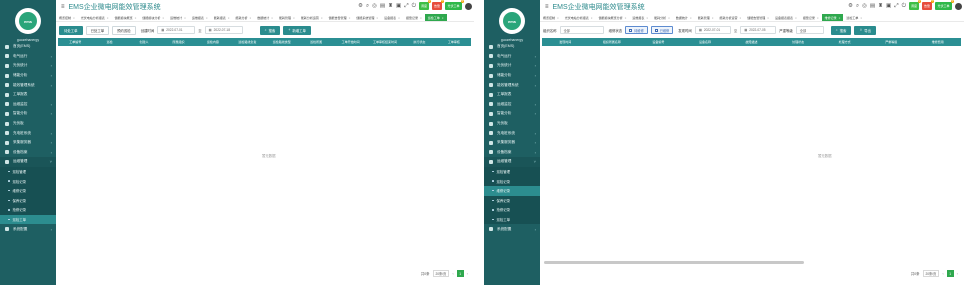 This screenshot has width=964, height=285. Describe the element at coordinates (312, 17) in the screenshot. I see `tab-item: 能耗分析运营 ×` at that location.